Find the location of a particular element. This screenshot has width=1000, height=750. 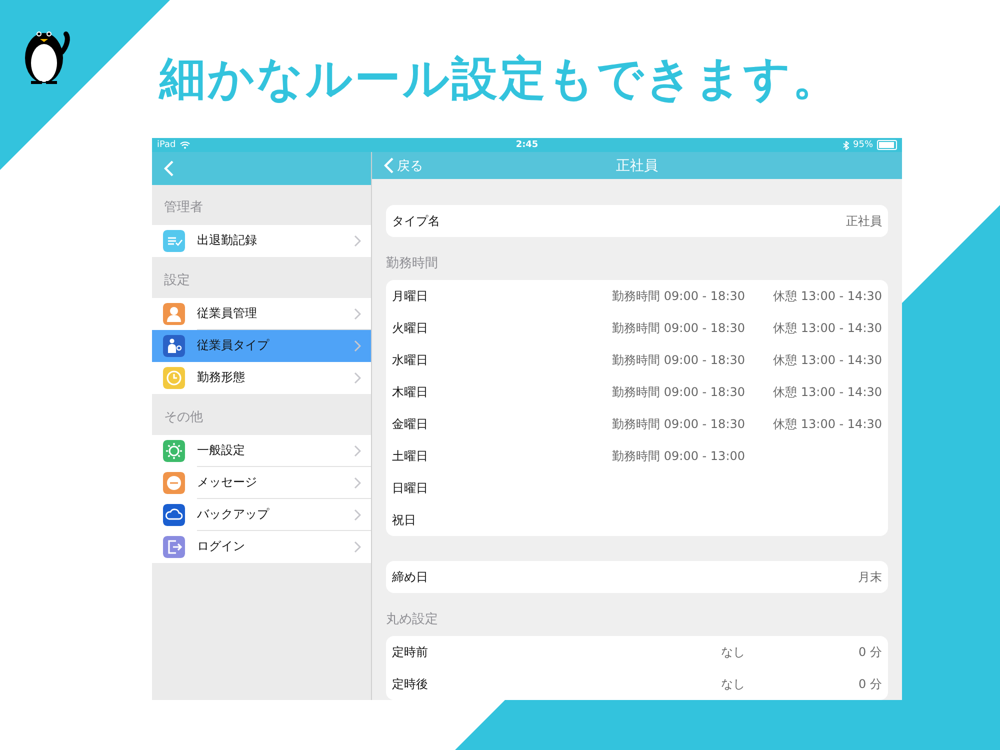

person-badge-icon is located at coordinates (174, 346).